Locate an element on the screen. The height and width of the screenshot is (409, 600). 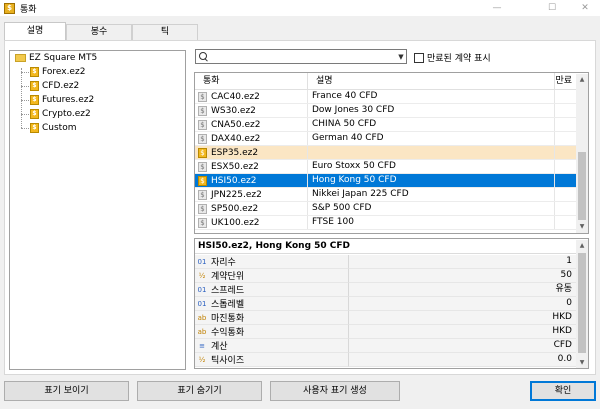
symbol-search: ▼ is located at coordinates (301, 56).